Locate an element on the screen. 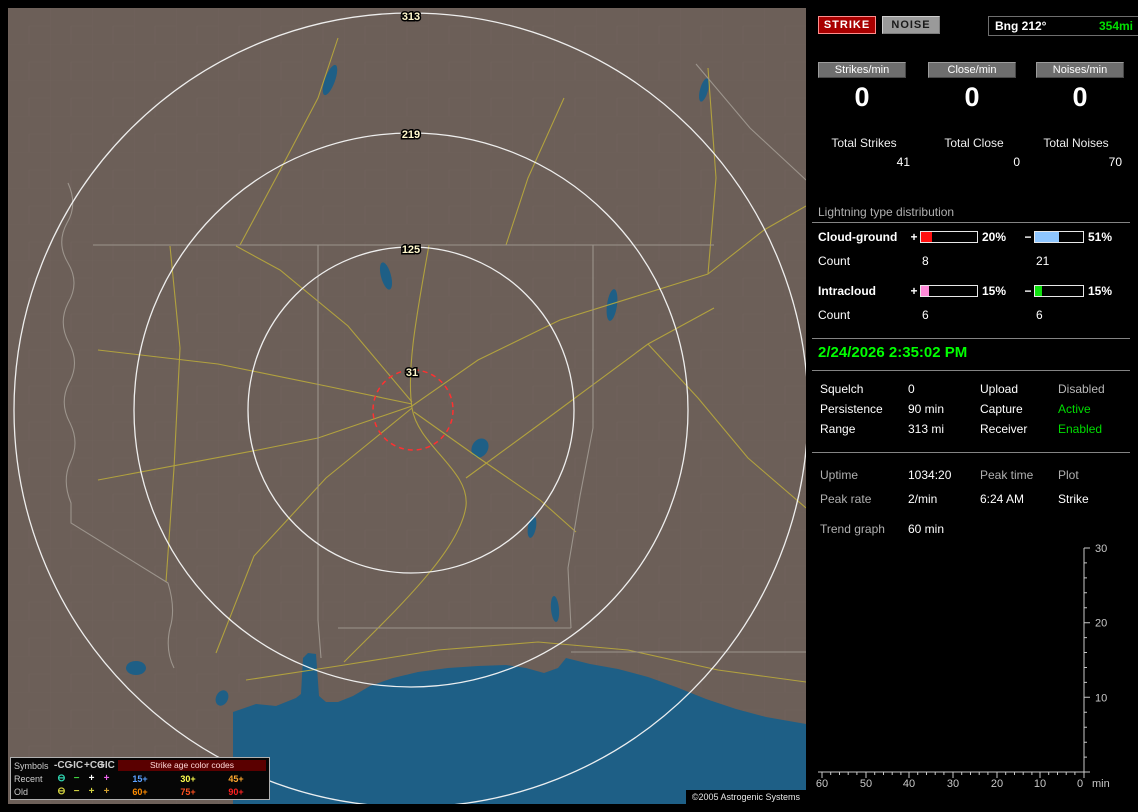 This screenshot has width=1138, height=812. peak-time-label: Peak time is located at coordinates (1007, 475).